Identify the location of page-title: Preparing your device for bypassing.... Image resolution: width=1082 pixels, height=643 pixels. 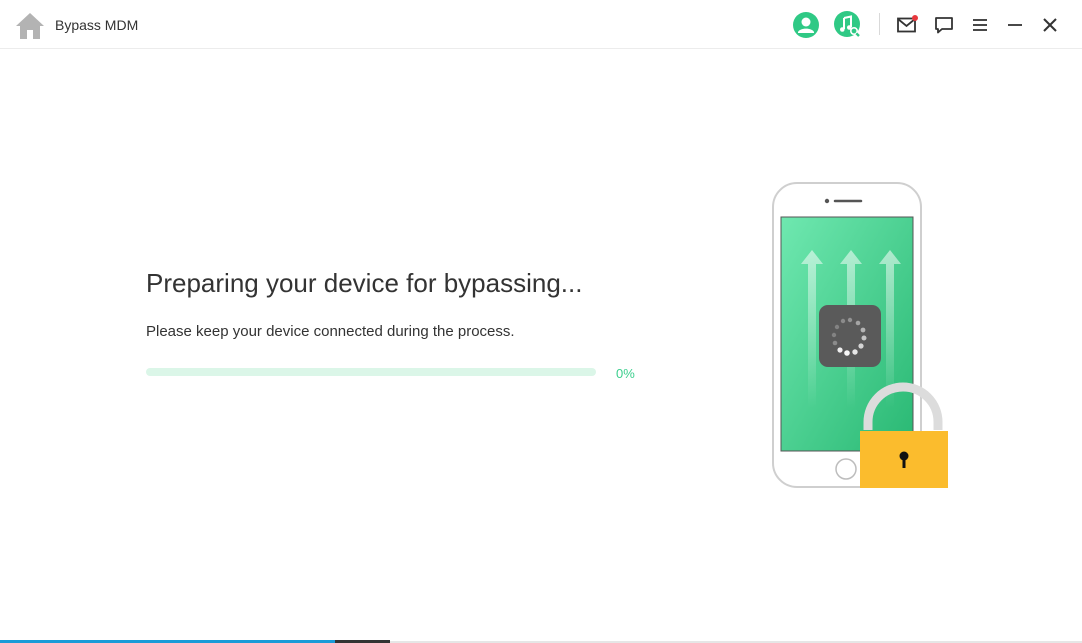
(364, 283).